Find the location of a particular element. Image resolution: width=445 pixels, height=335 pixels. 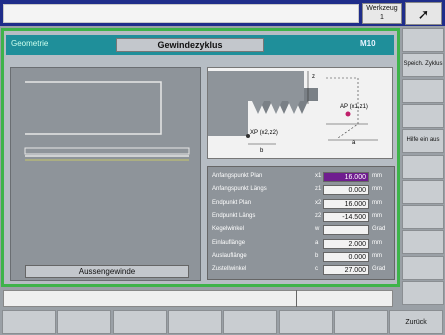

param-row: Endpunkt Längs z2 -14.500 mm is located at coordinates (301, 217).